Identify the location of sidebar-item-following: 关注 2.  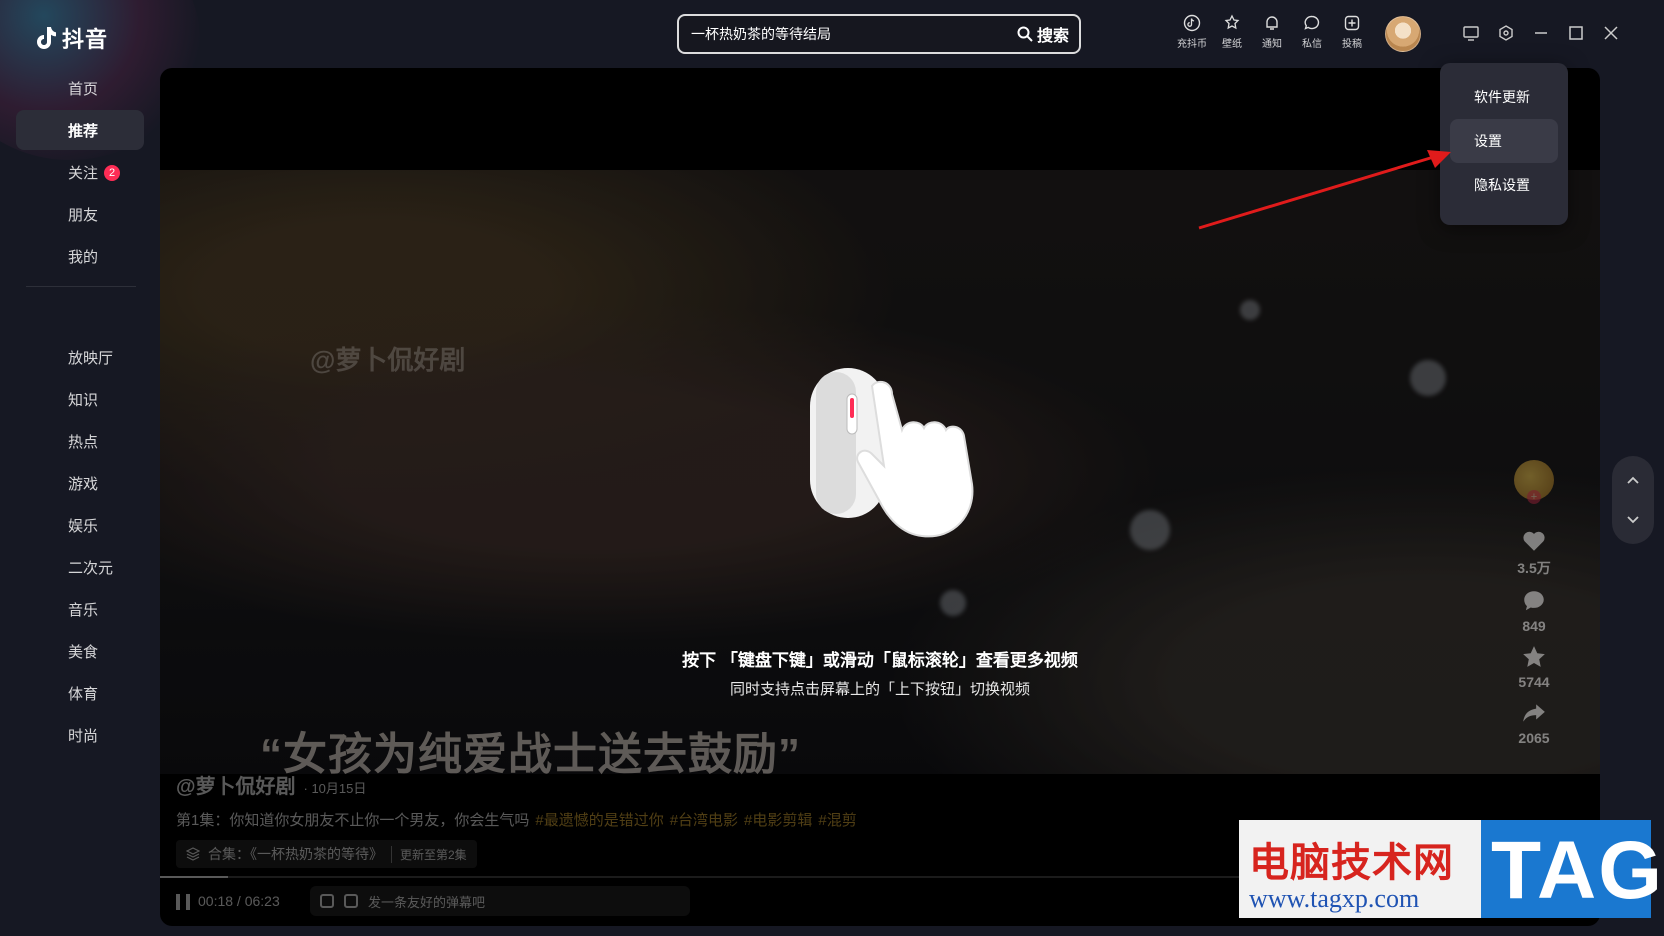
(80, 172).